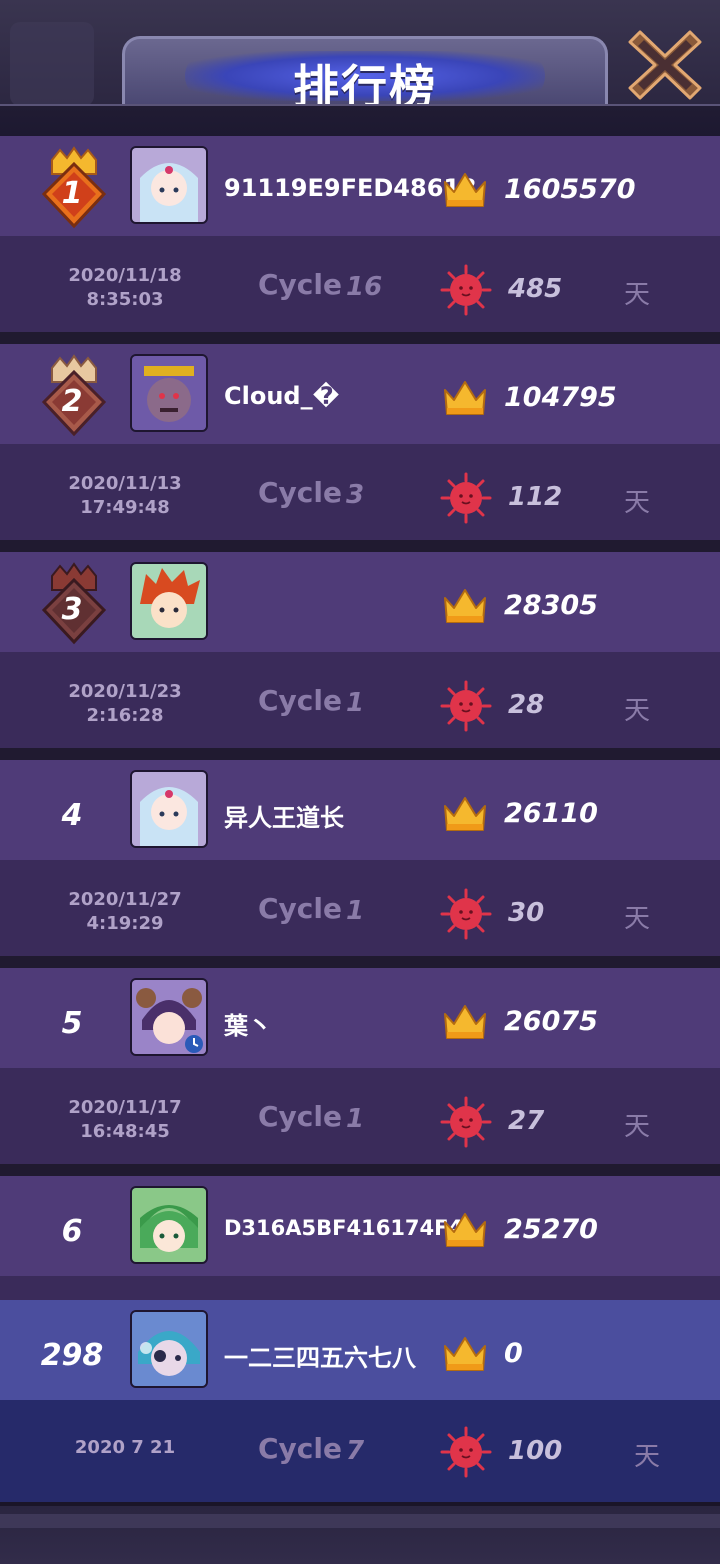  I want to click on score: 1605570, so click(570, 189).